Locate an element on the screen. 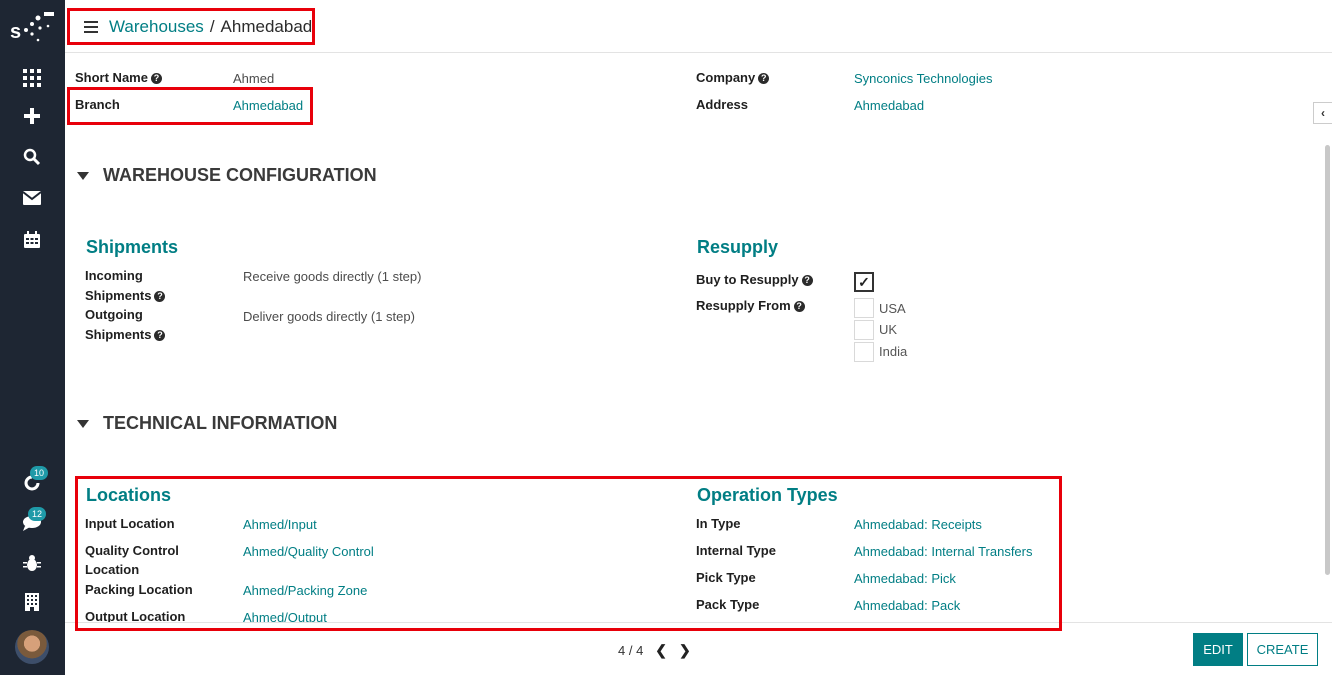 This screenshot has width=1332, height=675. edit-button: EDIT is located at coordinates (1218, 649).